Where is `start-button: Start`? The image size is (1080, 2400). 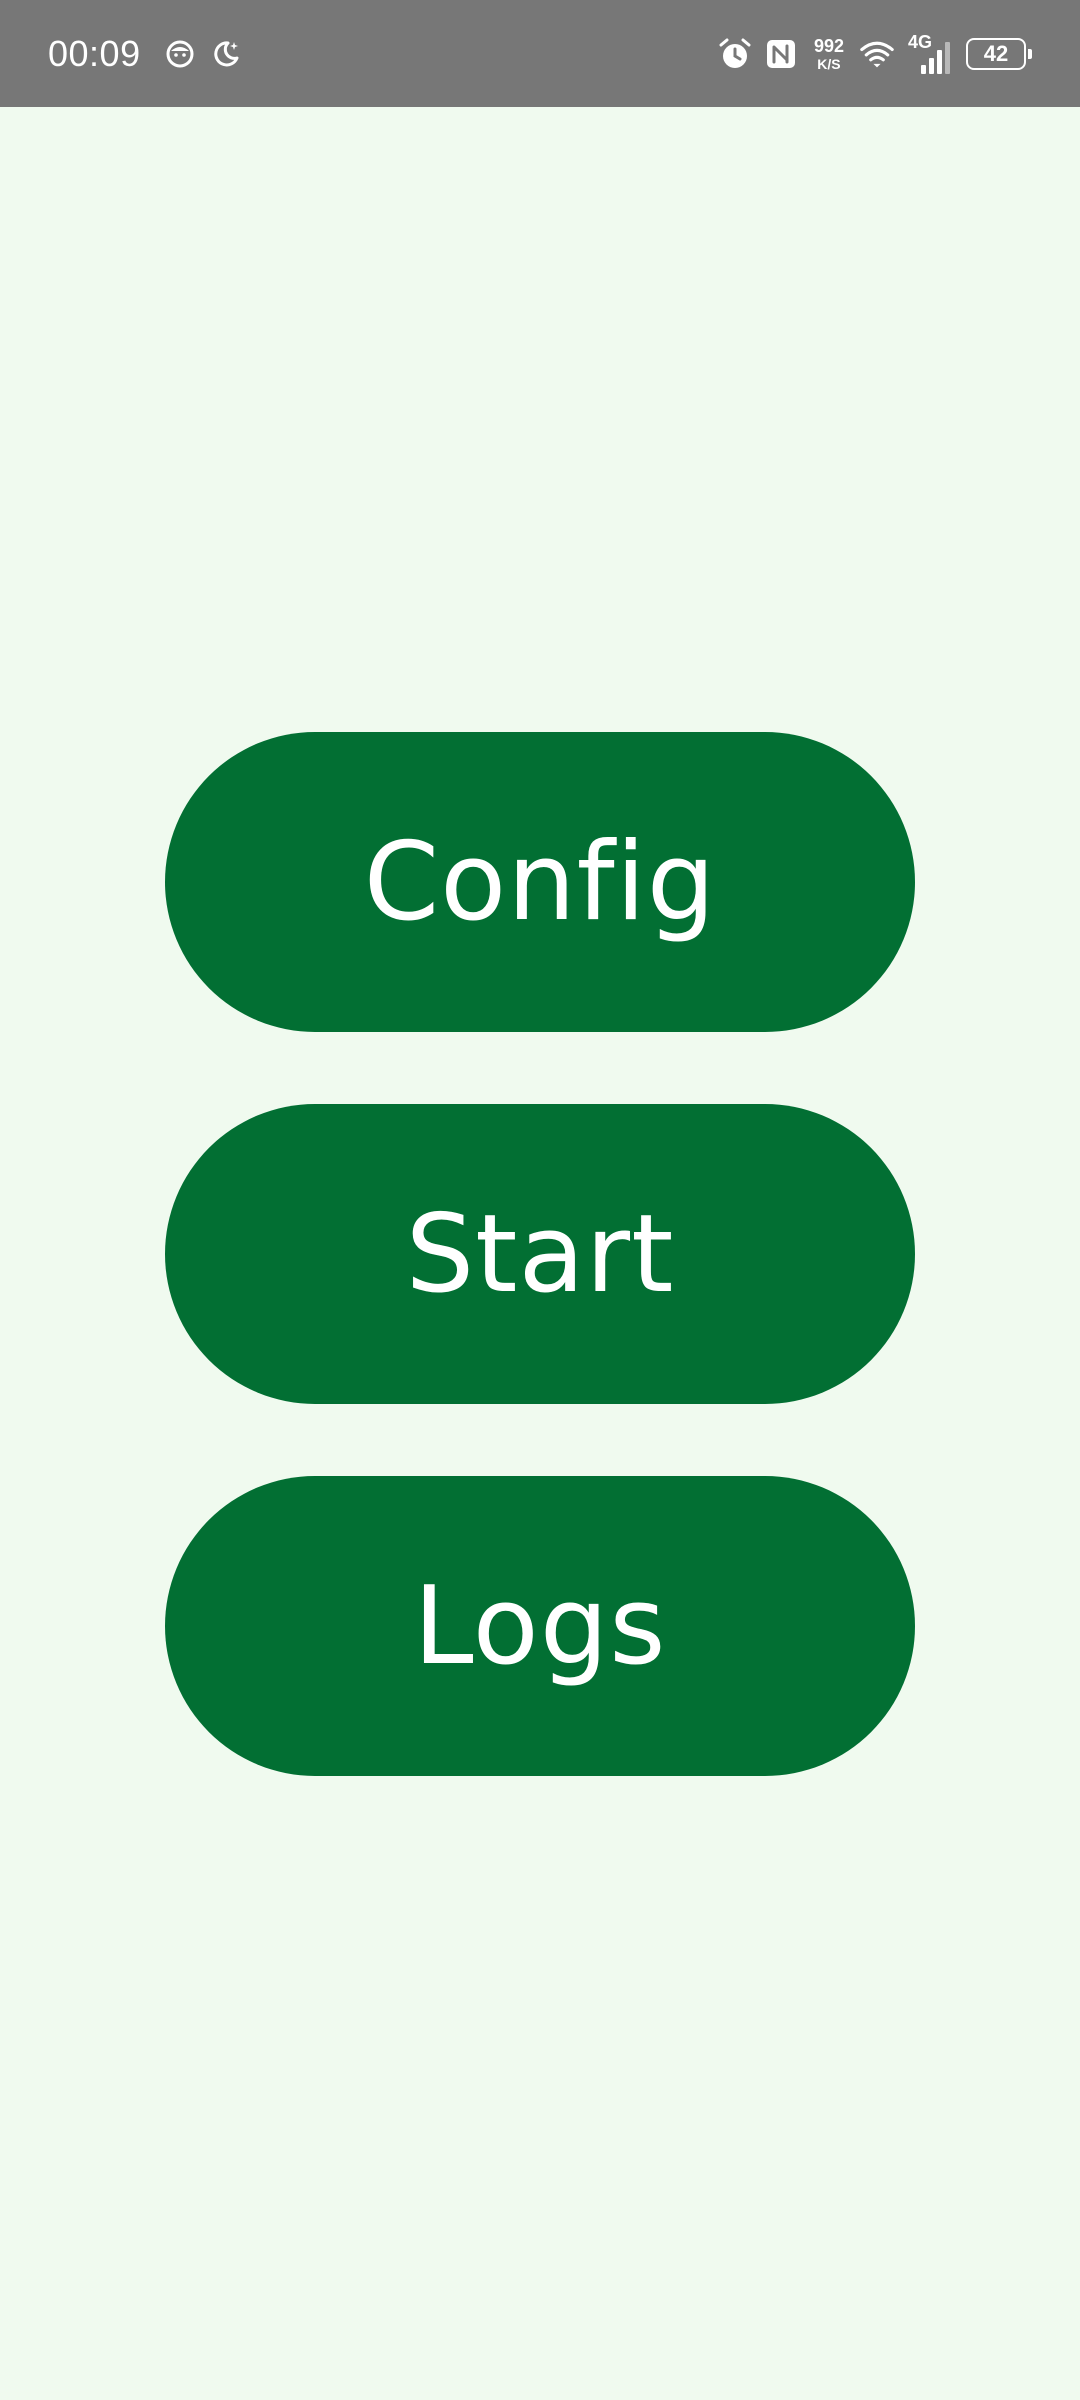
start-button: Start is located at coordinates (540, 1254).